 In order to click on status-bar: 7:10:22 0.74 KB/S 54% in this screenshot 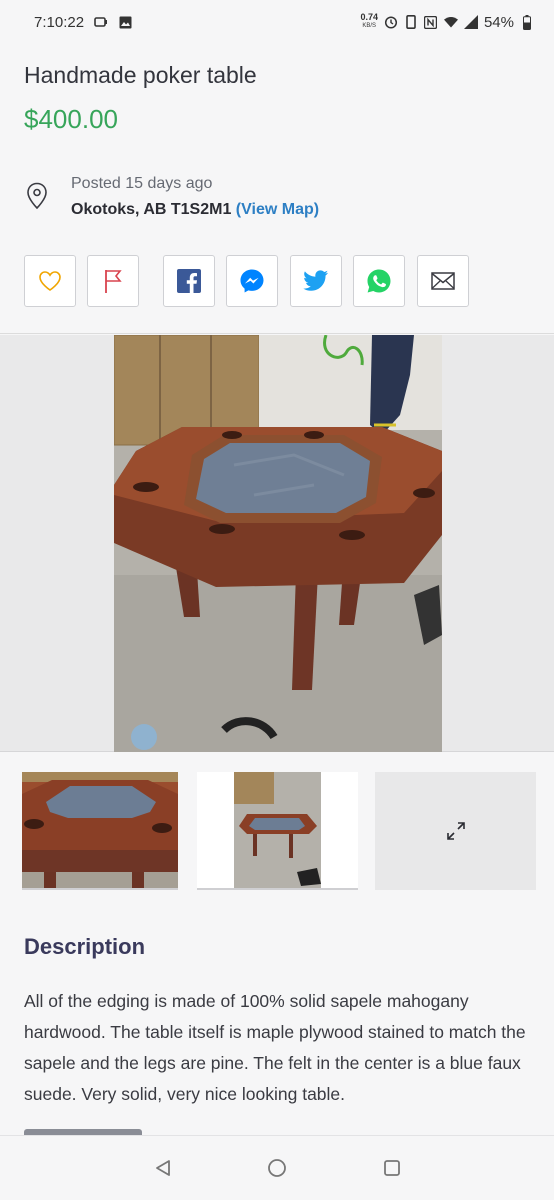, I will do `click(277, 22)`.